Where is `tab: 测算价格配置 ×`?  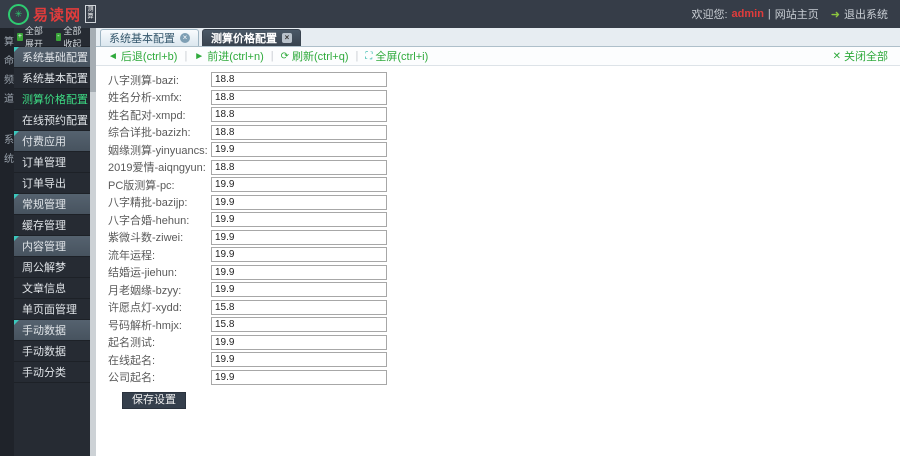
tab: 测算价格配置 × is located at coordinates (251, 37).